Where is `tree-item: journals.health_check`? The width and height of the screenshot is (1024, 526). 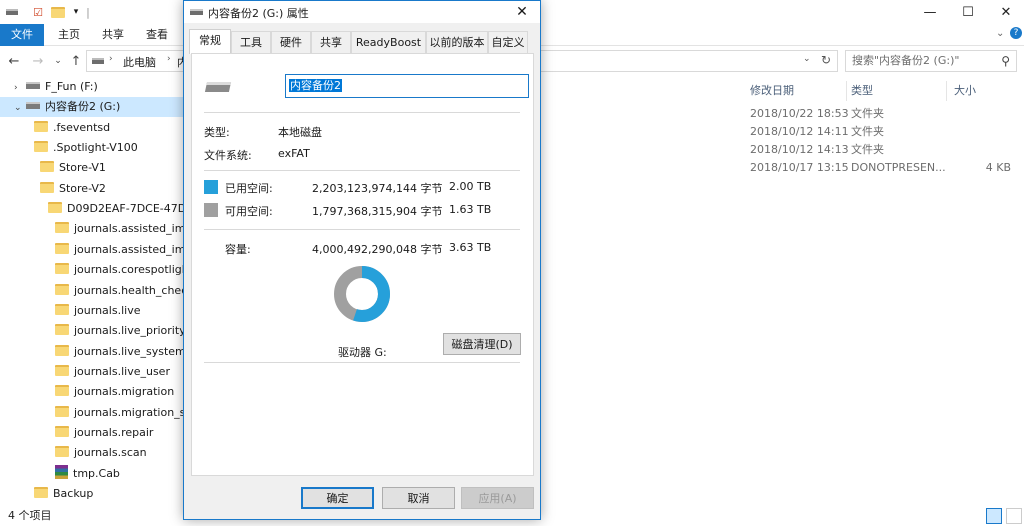
tree-item: journals.health_check is located at coordinates (92, 291).